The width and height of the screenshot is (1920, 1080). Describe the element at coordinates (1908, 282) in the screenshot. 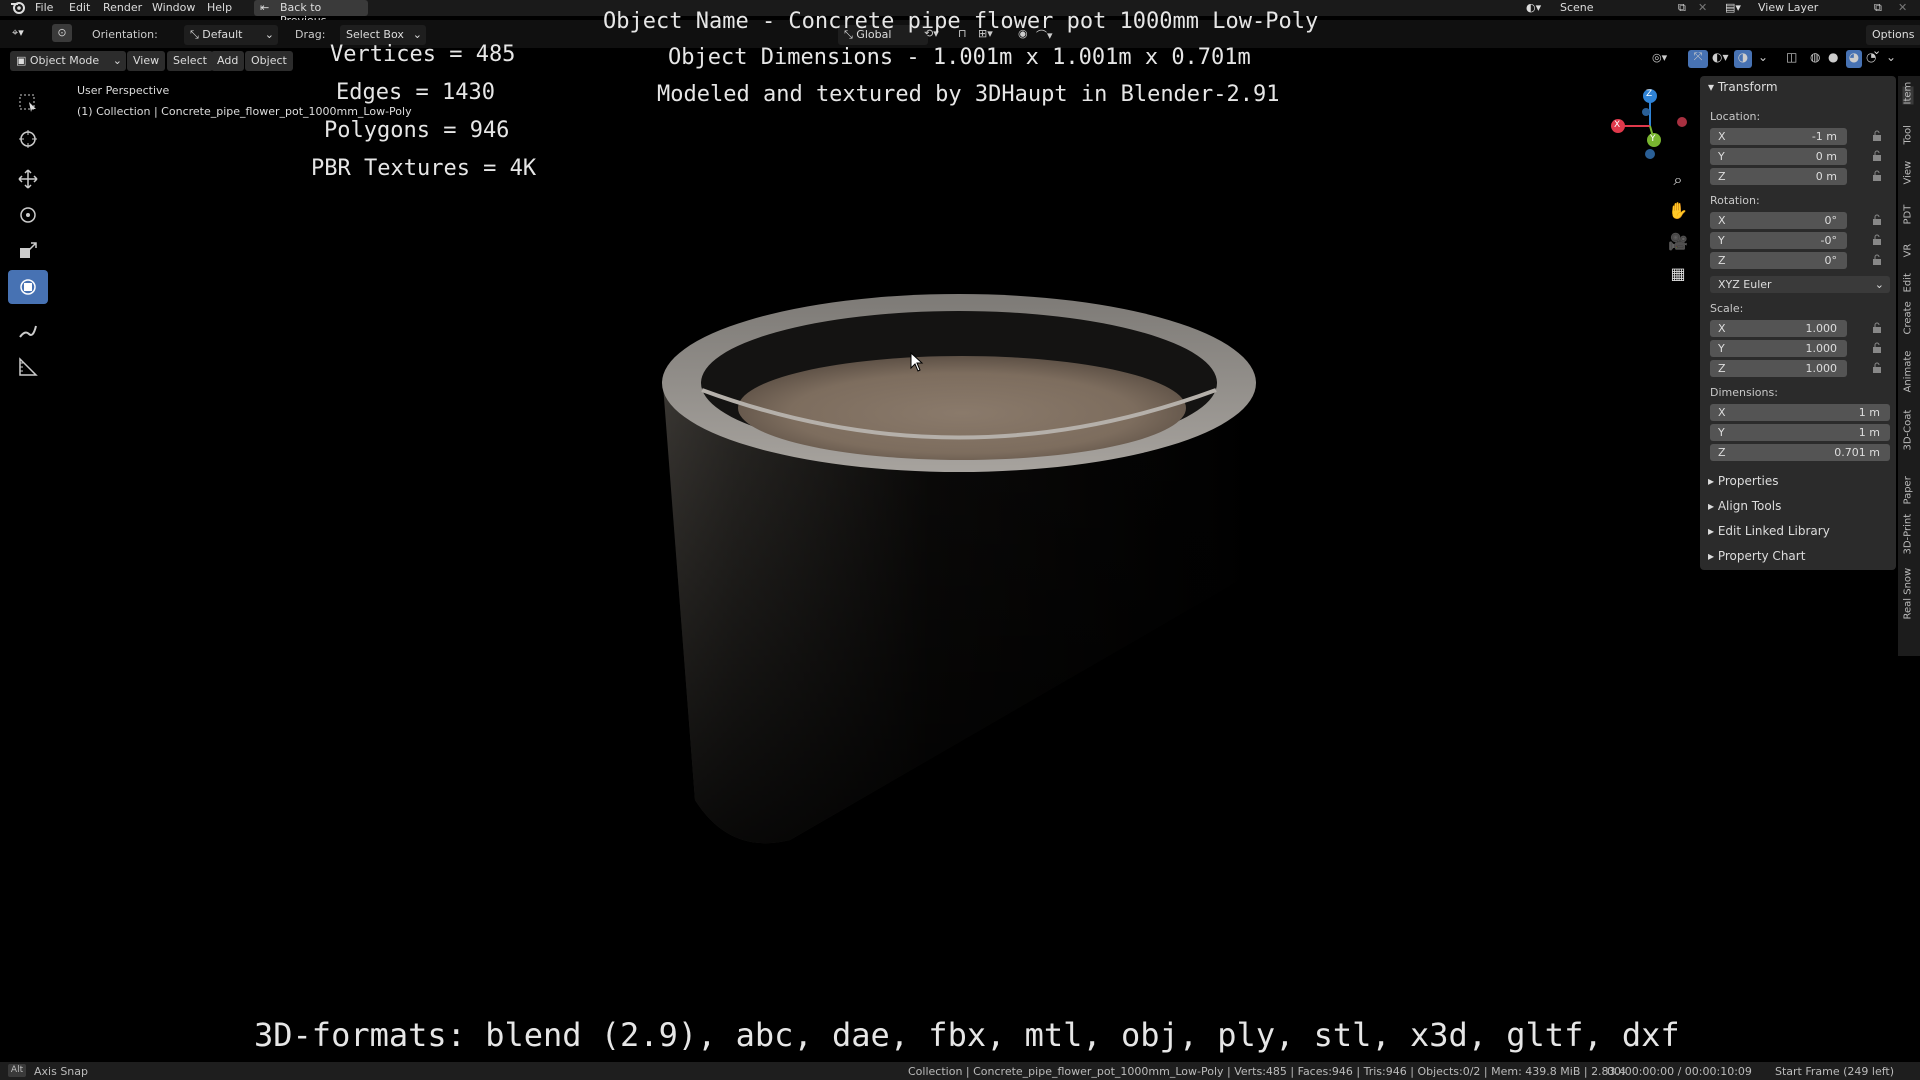

I see `tab-edit: Edit` at that location.